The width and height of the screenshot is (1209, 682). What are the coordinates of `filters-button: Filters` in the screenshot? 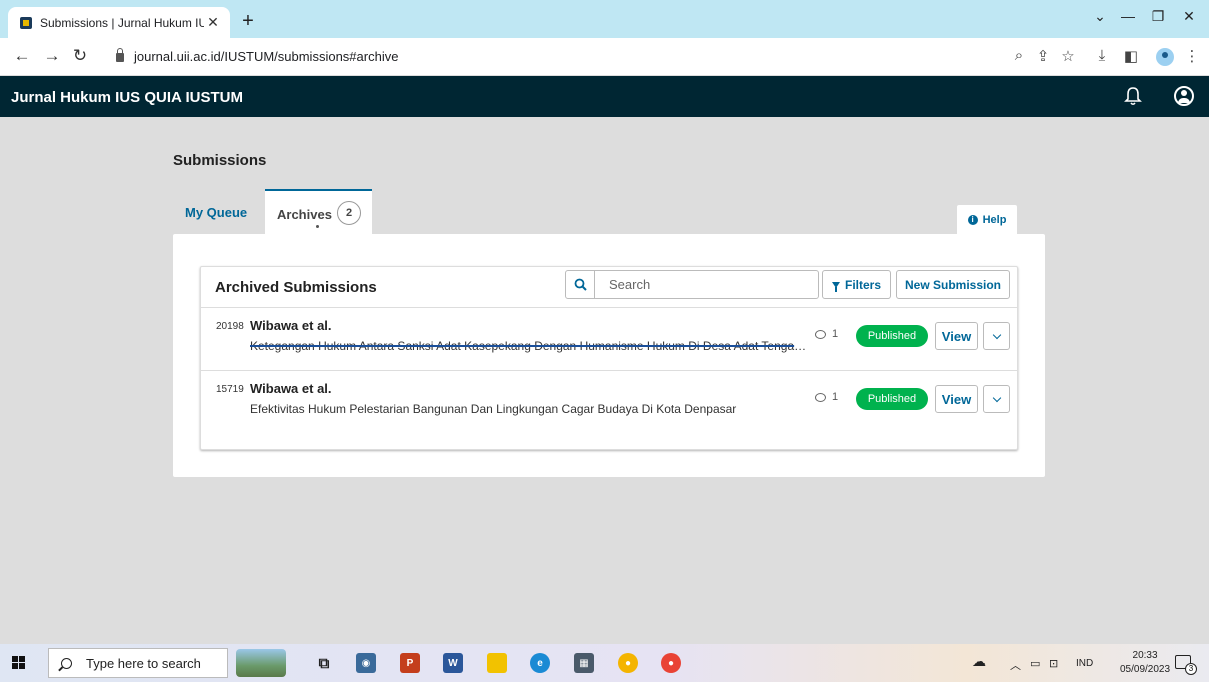 It's located at (856, 284).